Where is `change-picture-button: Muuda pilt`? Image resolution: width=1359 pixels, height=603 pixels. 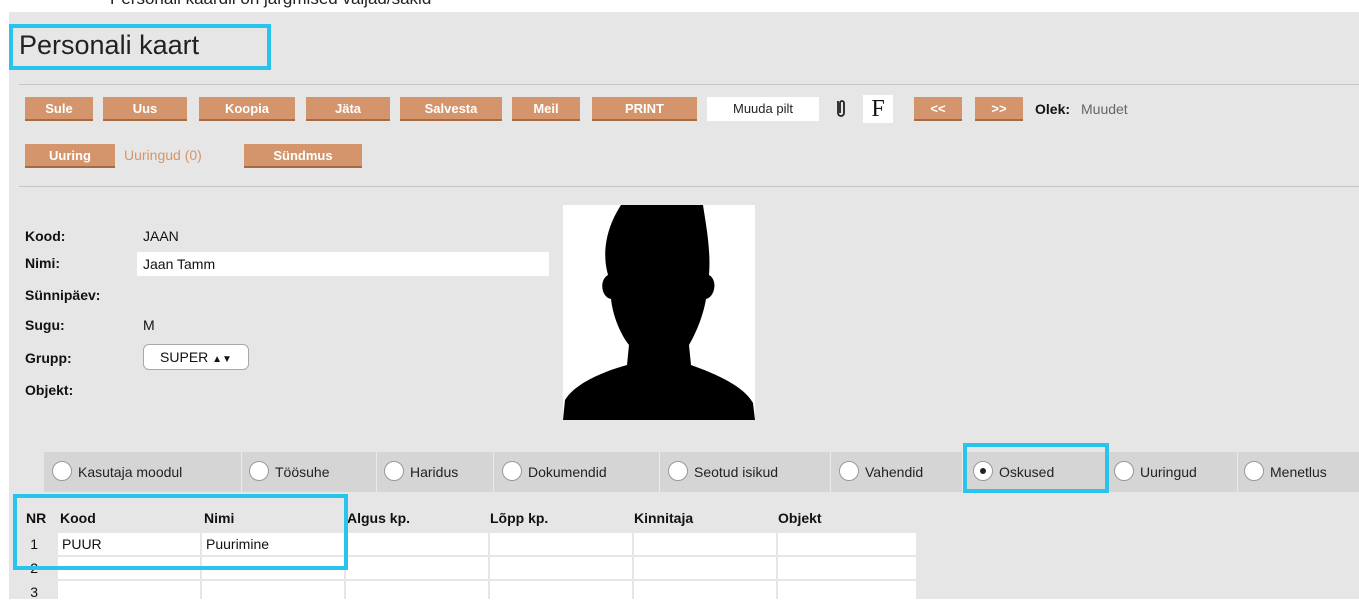 change-picture-button: Muuda pilt is located at coordinates (763, 109).